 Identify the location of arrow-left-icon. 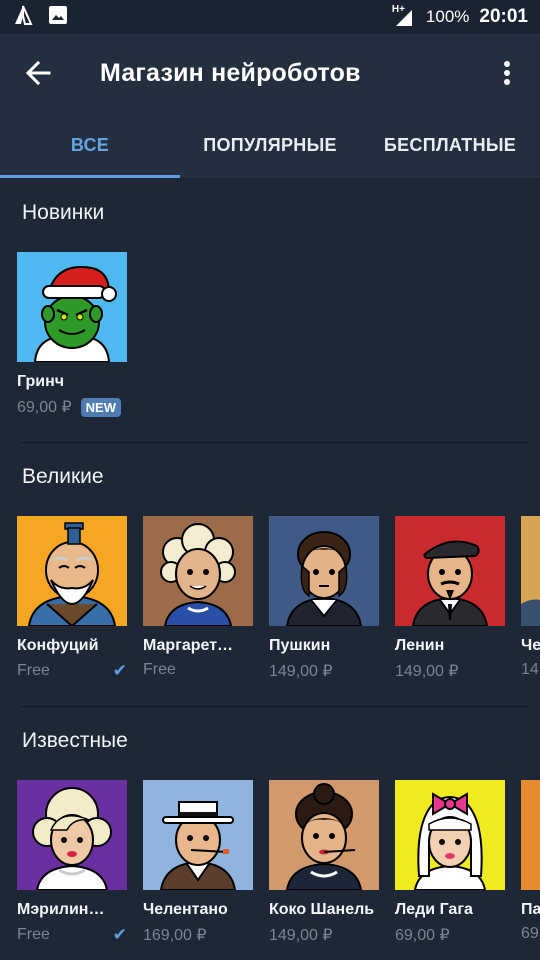
(38, 73).